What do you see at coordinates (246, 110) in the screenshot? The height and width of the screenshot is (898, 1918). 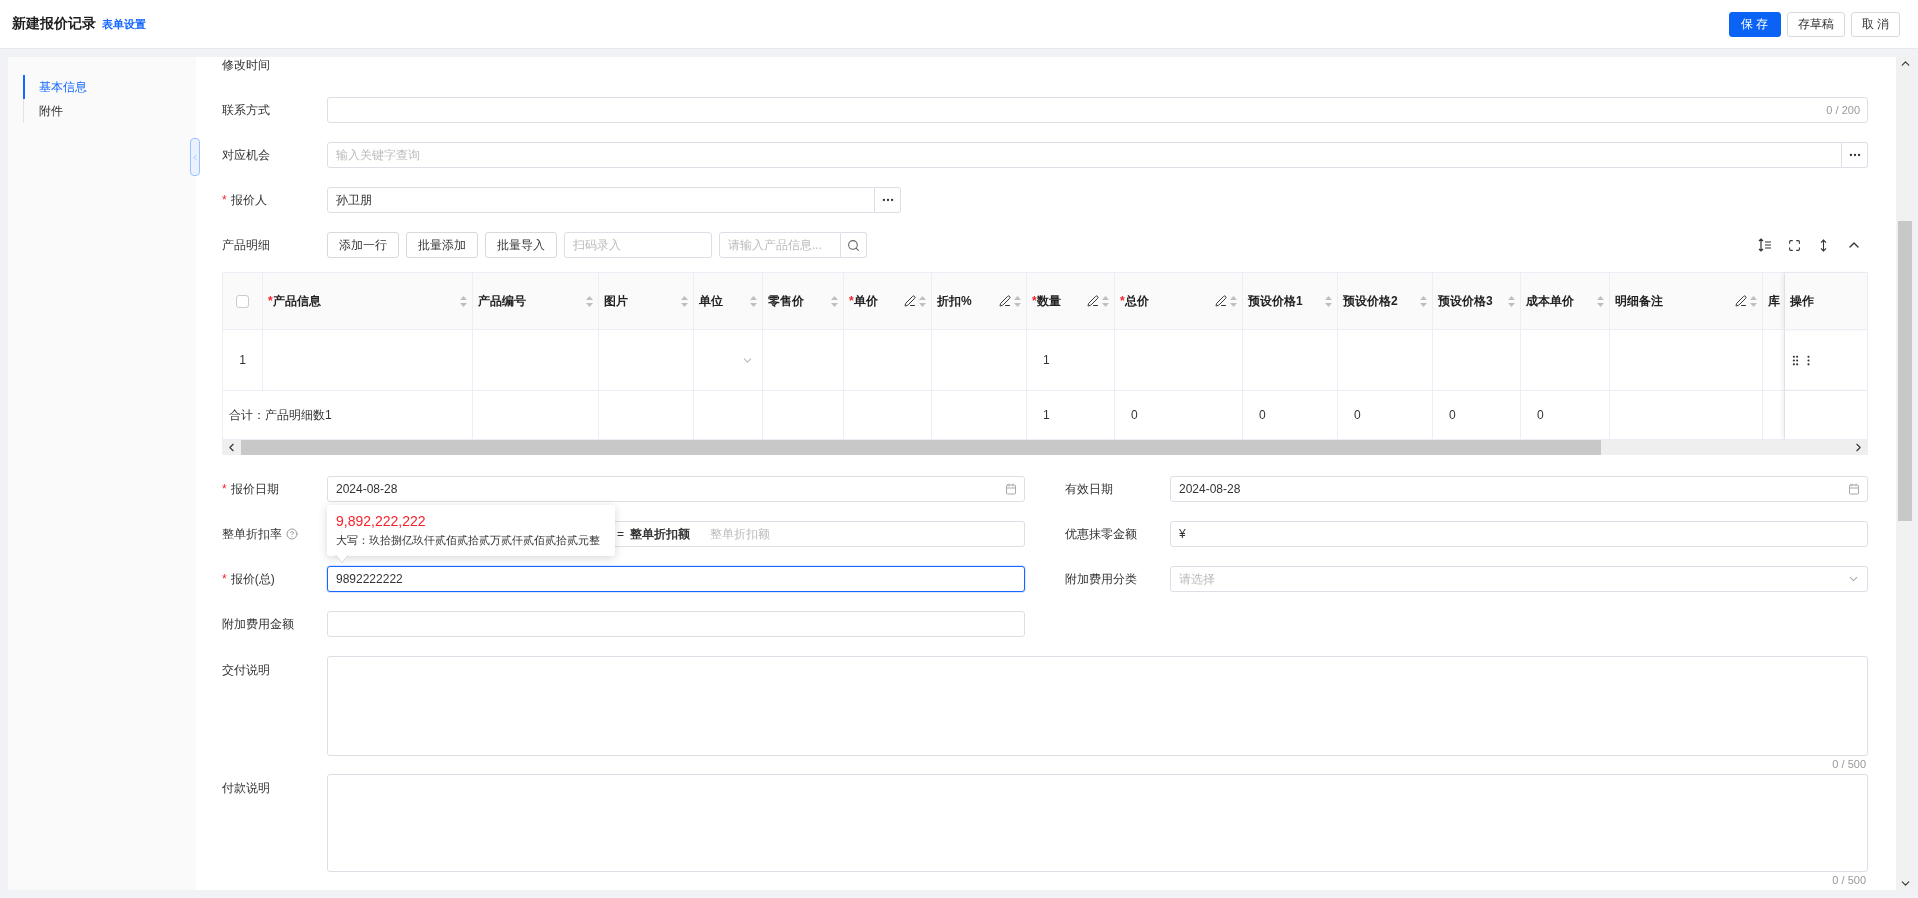 I see `field-label: 联系方式` at bounding box center [246, 110].